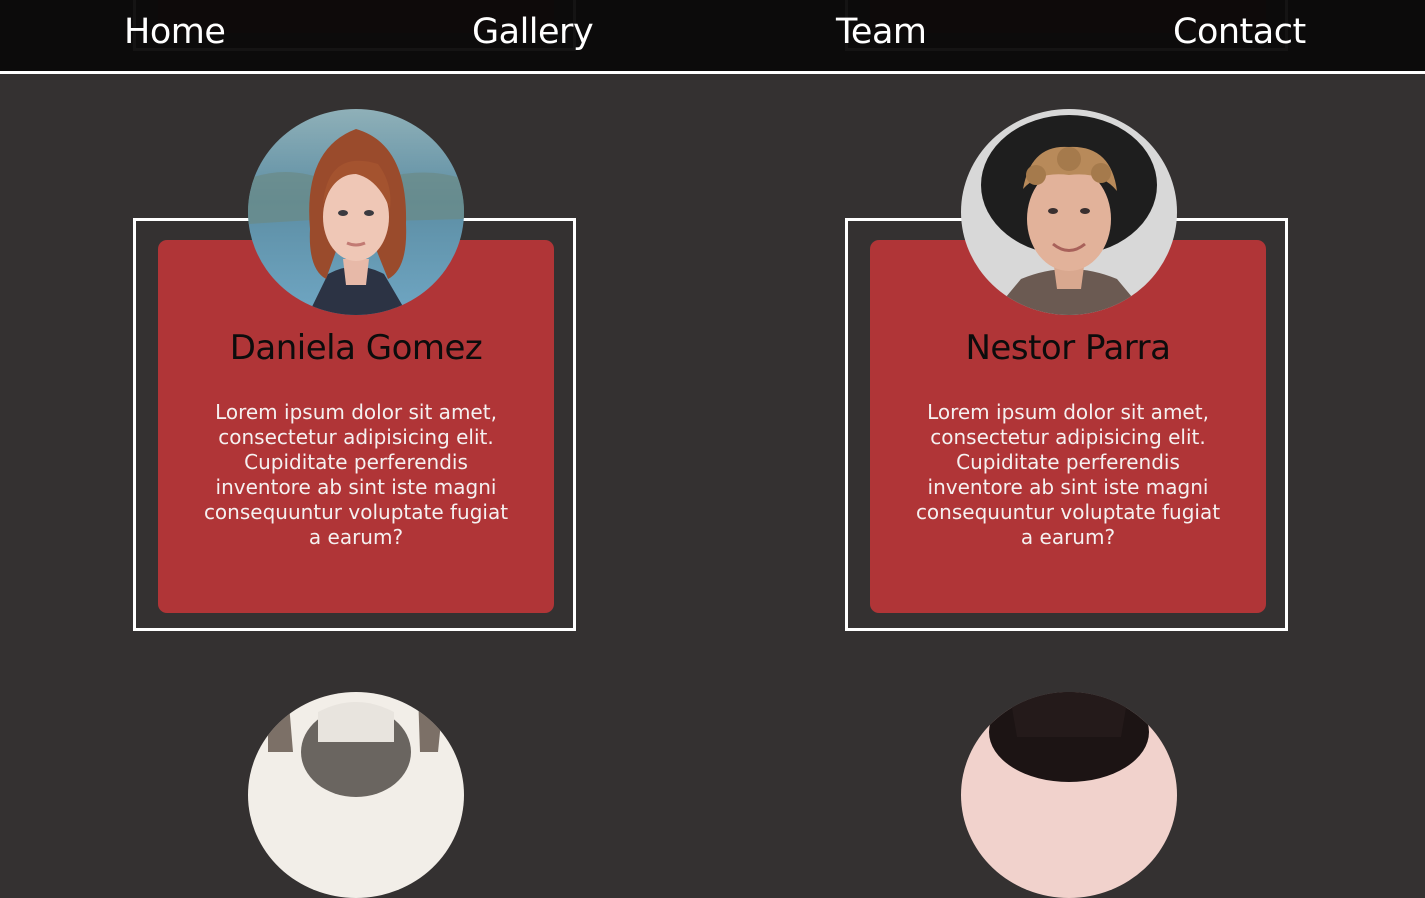 Image resolution: width=1425 pixels, height=898 pixels. I want to click on nav-link-home: Home, so click(175, 32).